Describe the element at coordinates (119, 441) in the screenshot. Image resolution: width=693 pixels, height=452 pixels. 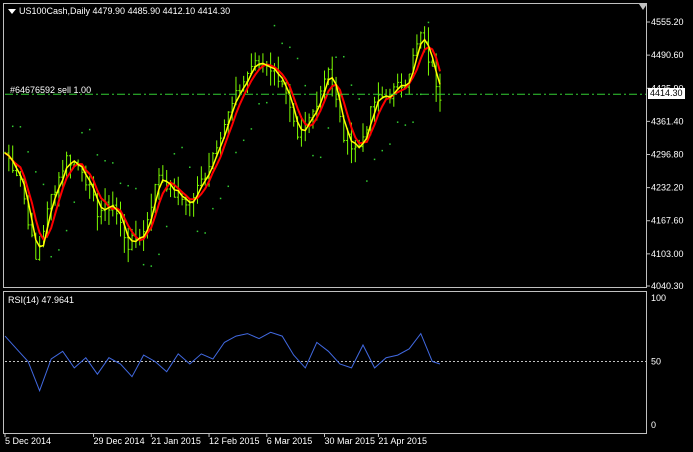
I see `date-axis-label: 29 Dec 2014` at that location.